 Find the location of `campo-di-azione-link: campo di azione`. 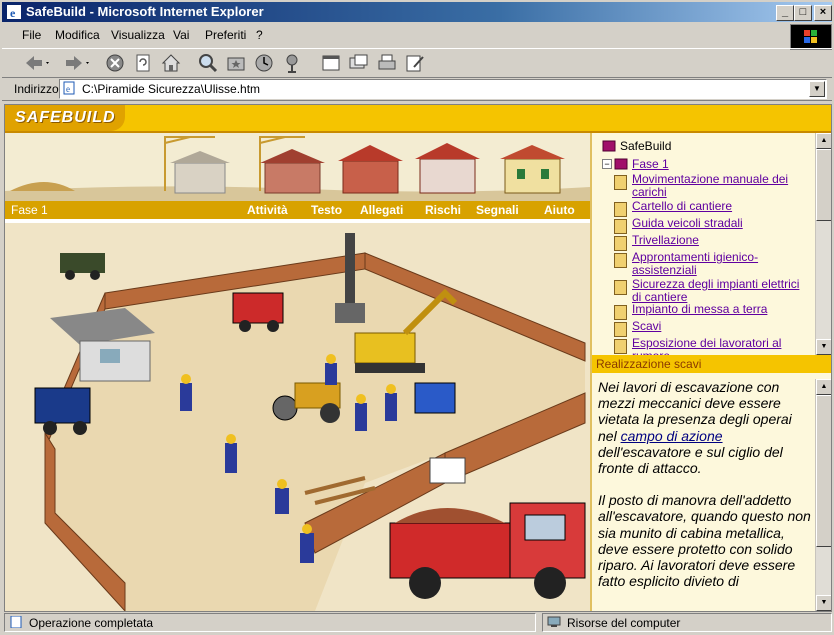

campo-di-azione-link: campo di azione is located at coordinates (672, 436).